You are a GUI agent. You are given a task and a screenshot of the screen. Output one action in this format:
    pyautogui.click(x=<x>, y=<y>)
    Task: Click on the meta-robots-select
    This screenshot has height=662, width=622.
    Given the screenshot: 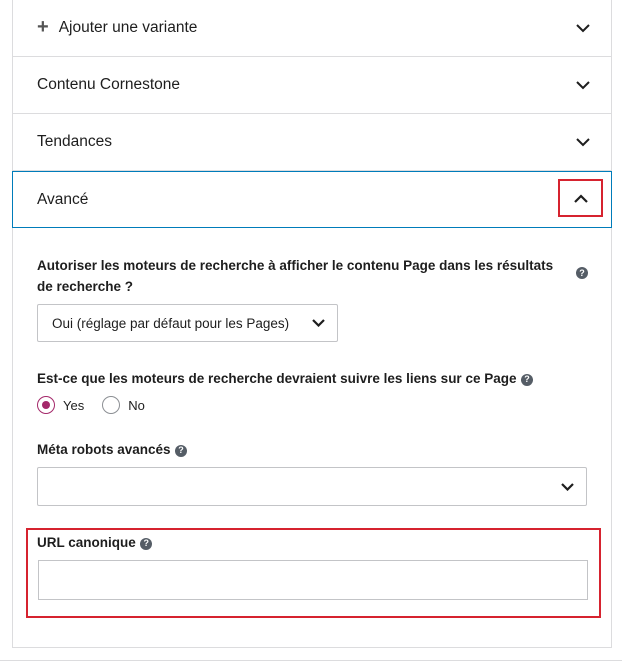 What is the action you would take?
    pyautogui.click(x=312, y=486)
    